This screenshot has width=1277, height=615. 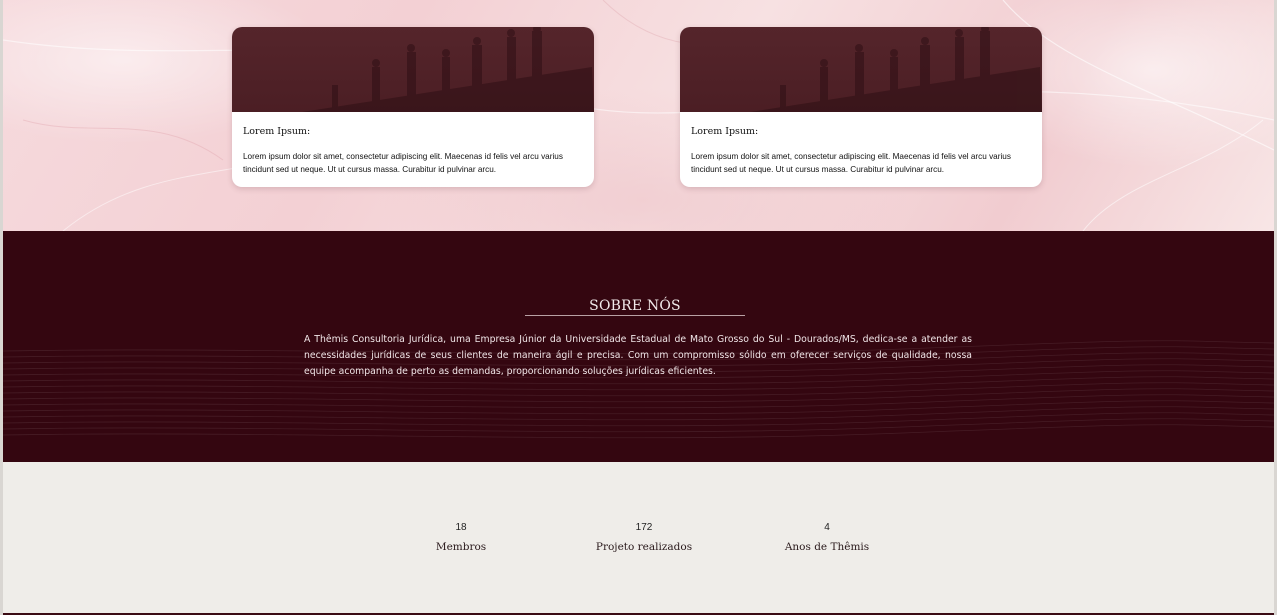 I want to click on stat-projects: 172 Projeto realizados, so click(x=644, y=537).